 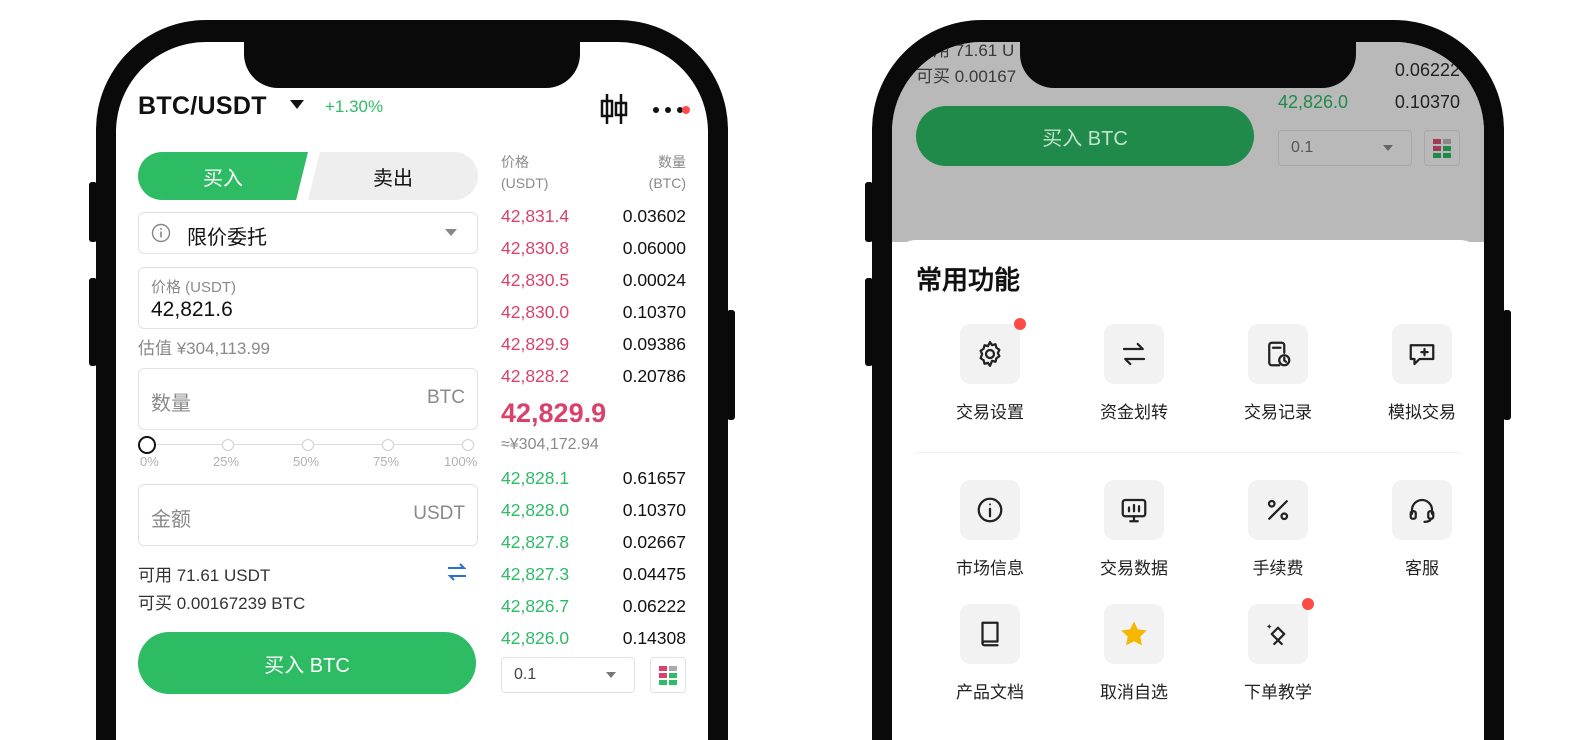 I want to click on last-price-cny: ≈¥304,172.94, so click(x=550, y=444).